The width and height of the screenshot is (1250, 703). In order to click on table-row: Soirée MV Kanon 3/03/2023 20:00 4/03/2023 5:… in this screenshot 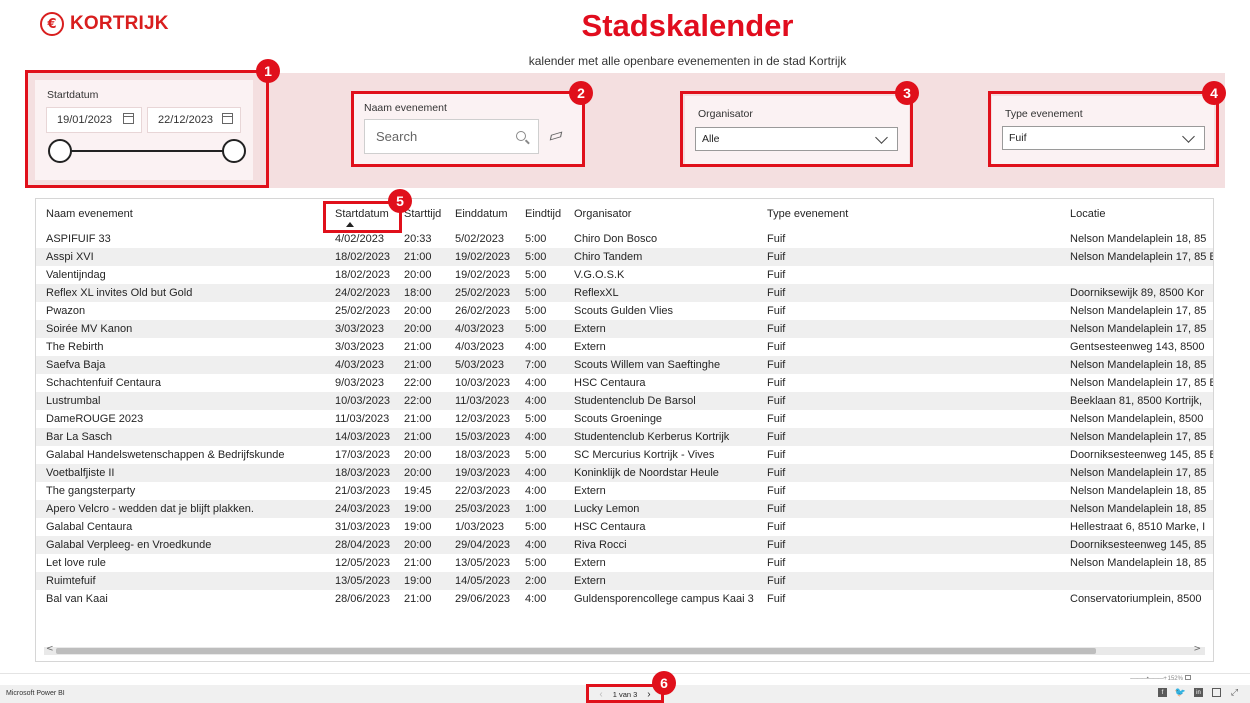, I will do `click(624, 329)`.